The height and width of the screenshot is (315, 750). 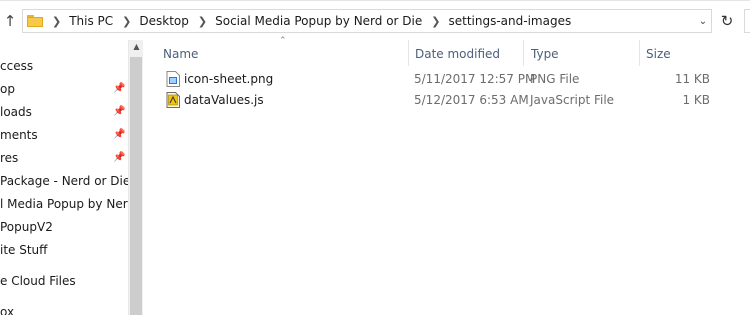 I want to click on folder-icon, so click(x=35, y=21).